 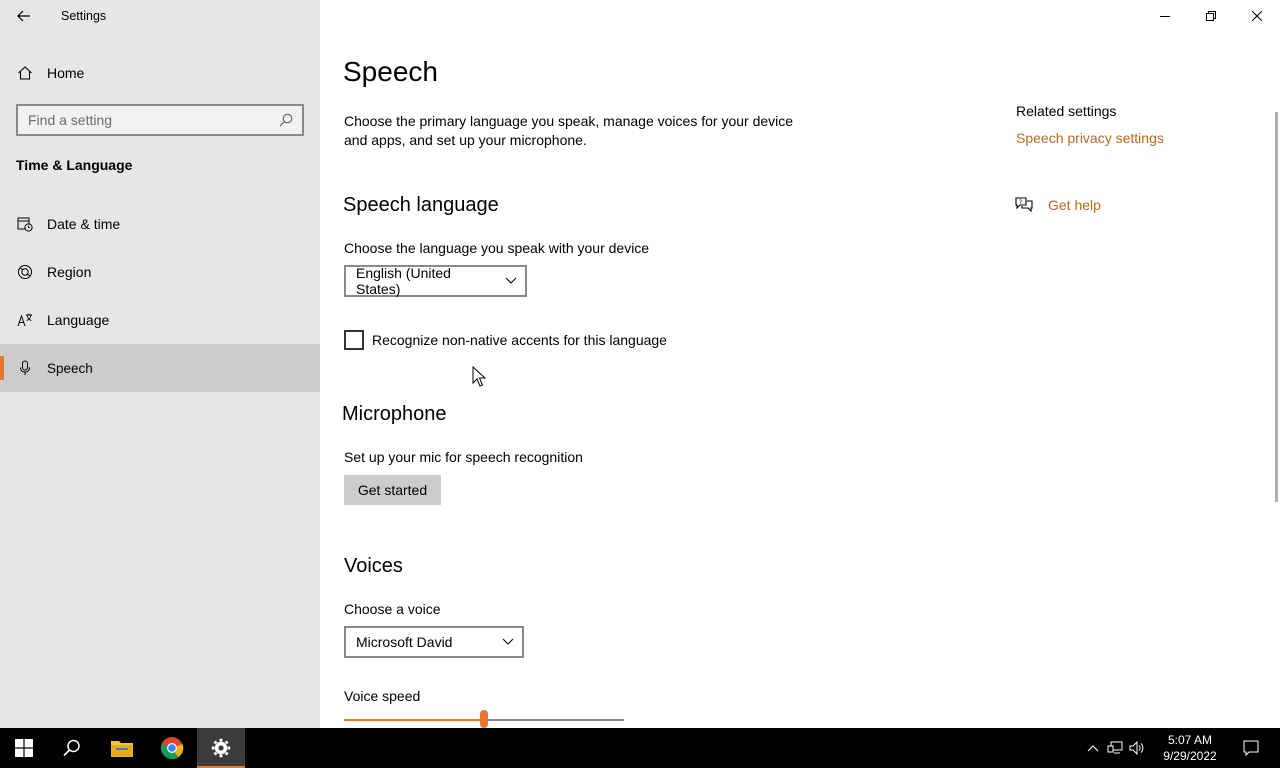 What do you see at coordinates (1074, 205) in the screenshot?
I see `get-help-link: Get help` at bounding box center [1074, 205].